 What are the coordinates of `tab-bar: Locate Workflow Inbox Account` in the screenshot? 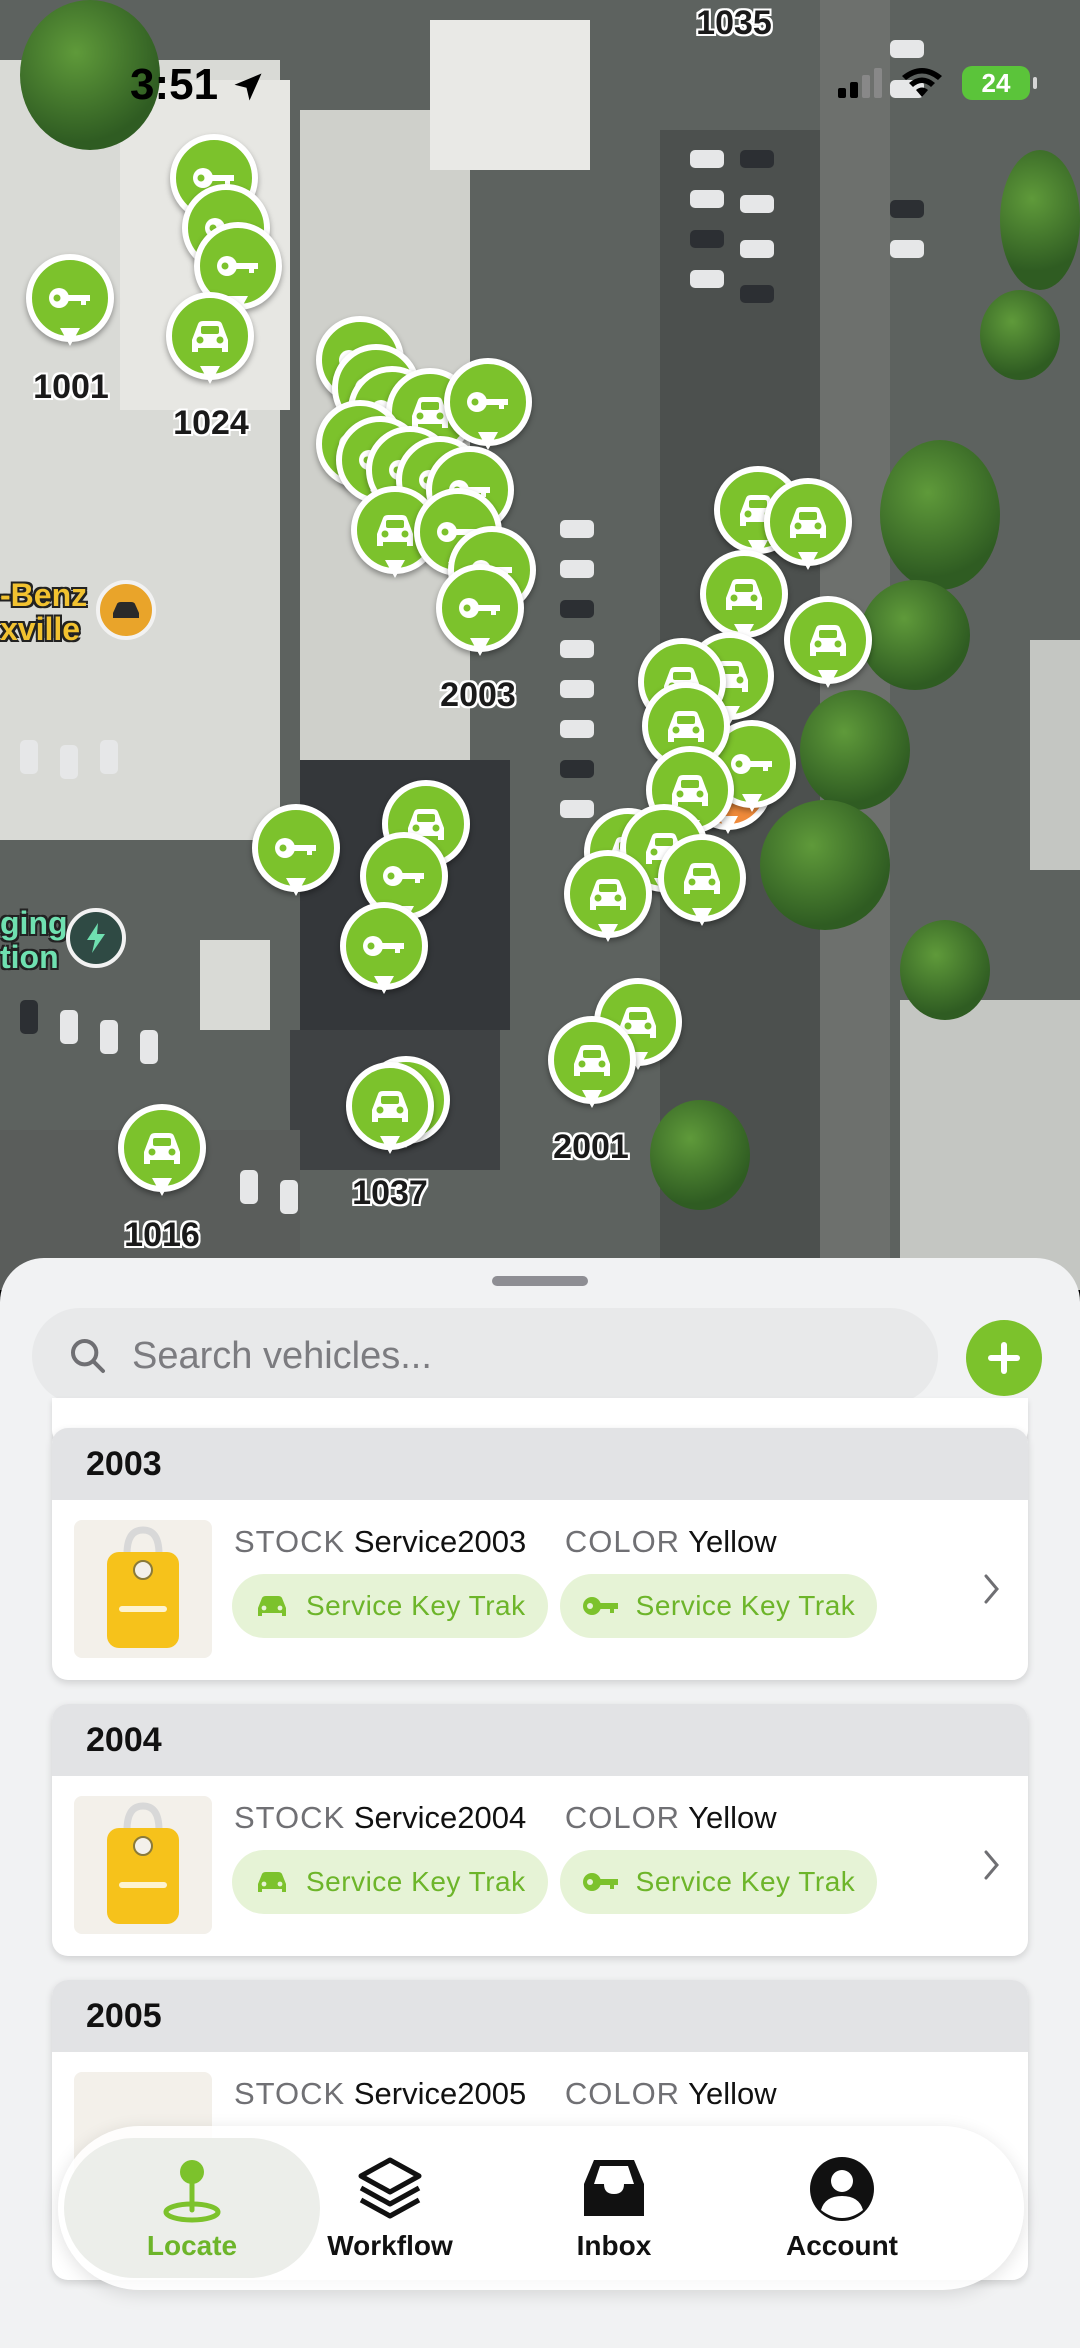 It's located at (541, 2208).